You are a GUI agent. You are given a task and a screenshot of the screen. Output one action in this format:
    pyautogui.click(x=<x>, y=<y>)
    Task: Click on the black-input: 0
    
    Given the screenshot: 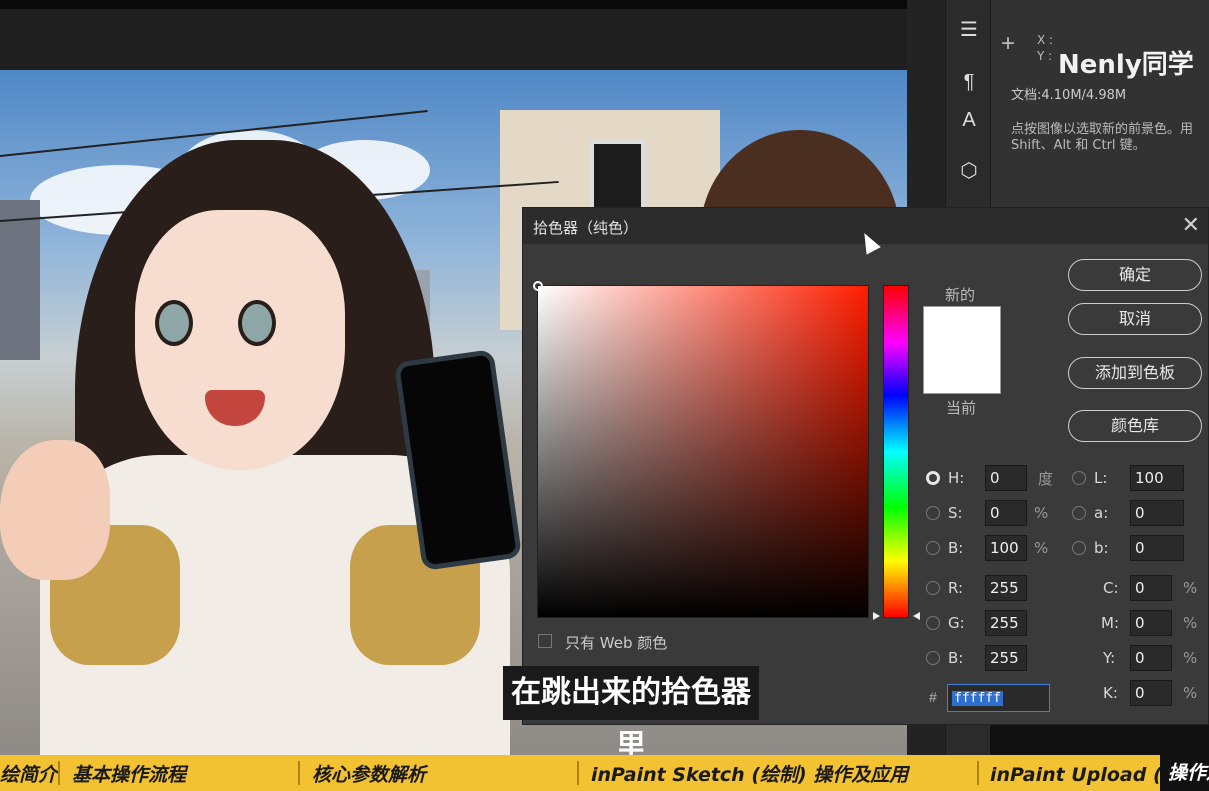 What is the action you would take?
    pyautogui.click(x=1151, y=693)
    